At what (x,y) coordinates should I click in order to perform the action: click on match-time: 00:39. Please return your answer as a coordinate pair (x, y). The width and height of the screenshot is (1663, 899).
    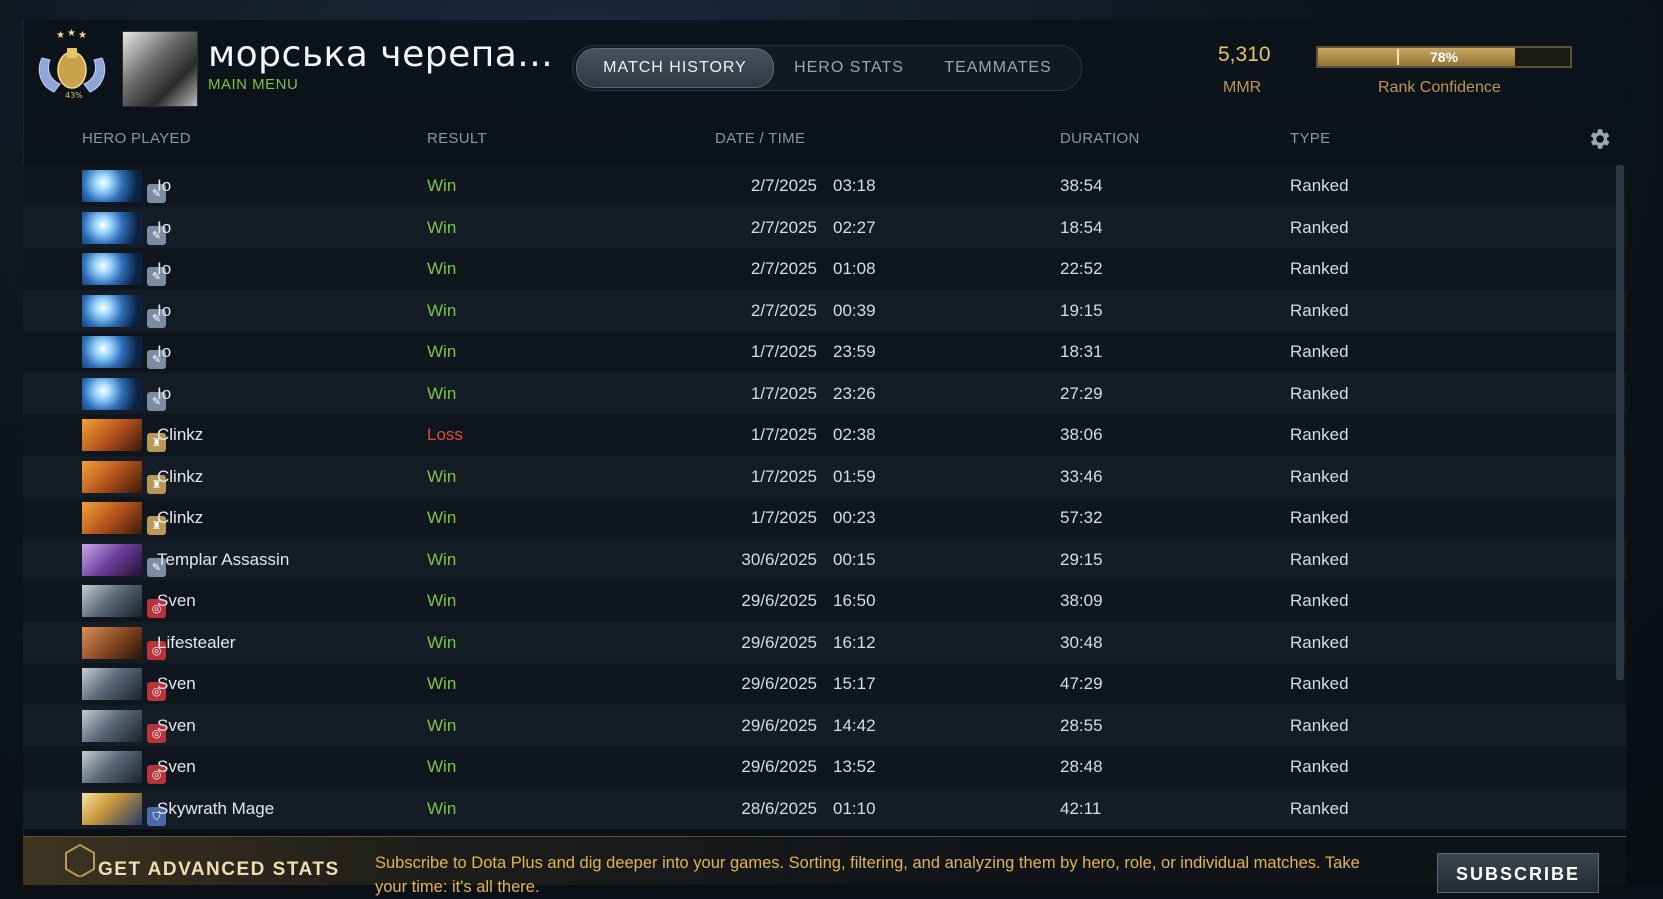
    Looking at the image, I should click on (854, 310).